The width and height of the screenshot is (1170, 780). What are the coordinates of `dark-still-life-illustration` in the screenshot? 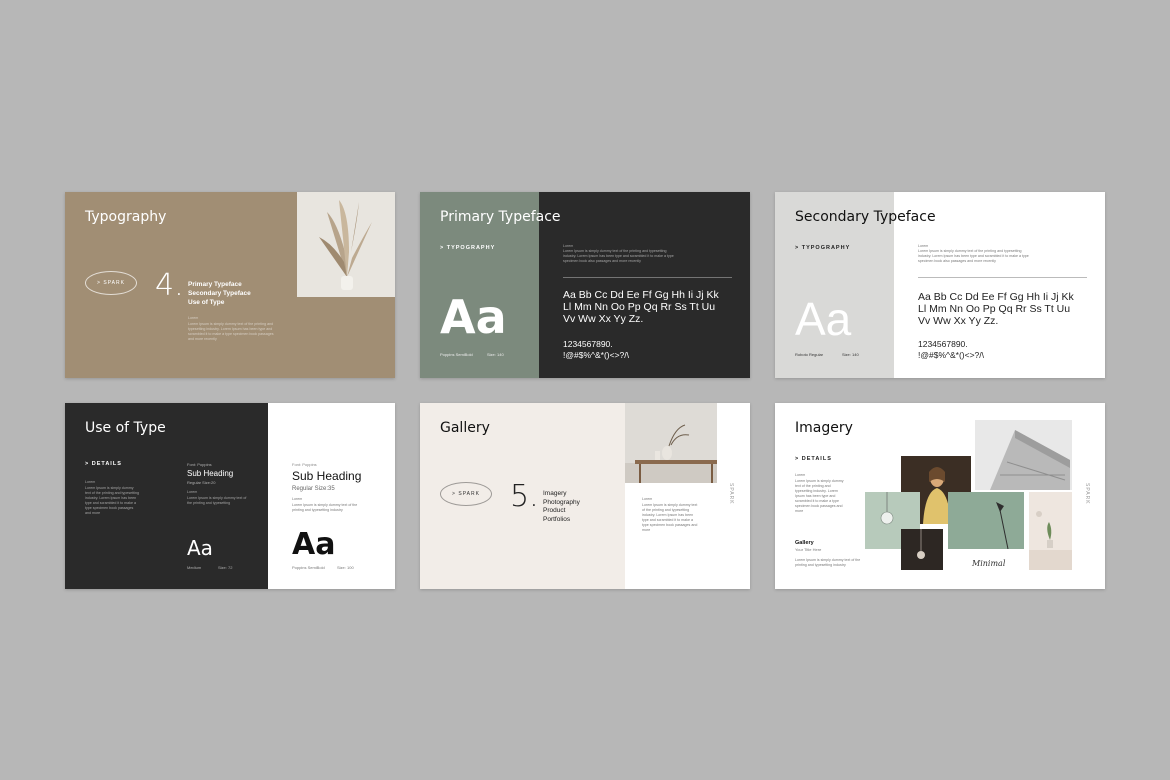 It's located at (922, 549).